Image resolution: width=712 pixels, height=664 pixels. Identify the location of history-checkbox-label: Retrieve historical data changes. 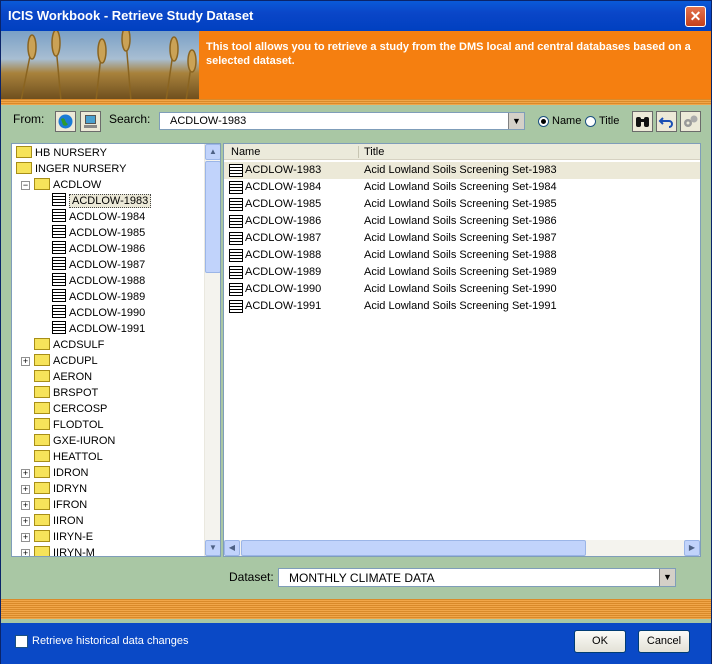
(110, 641).